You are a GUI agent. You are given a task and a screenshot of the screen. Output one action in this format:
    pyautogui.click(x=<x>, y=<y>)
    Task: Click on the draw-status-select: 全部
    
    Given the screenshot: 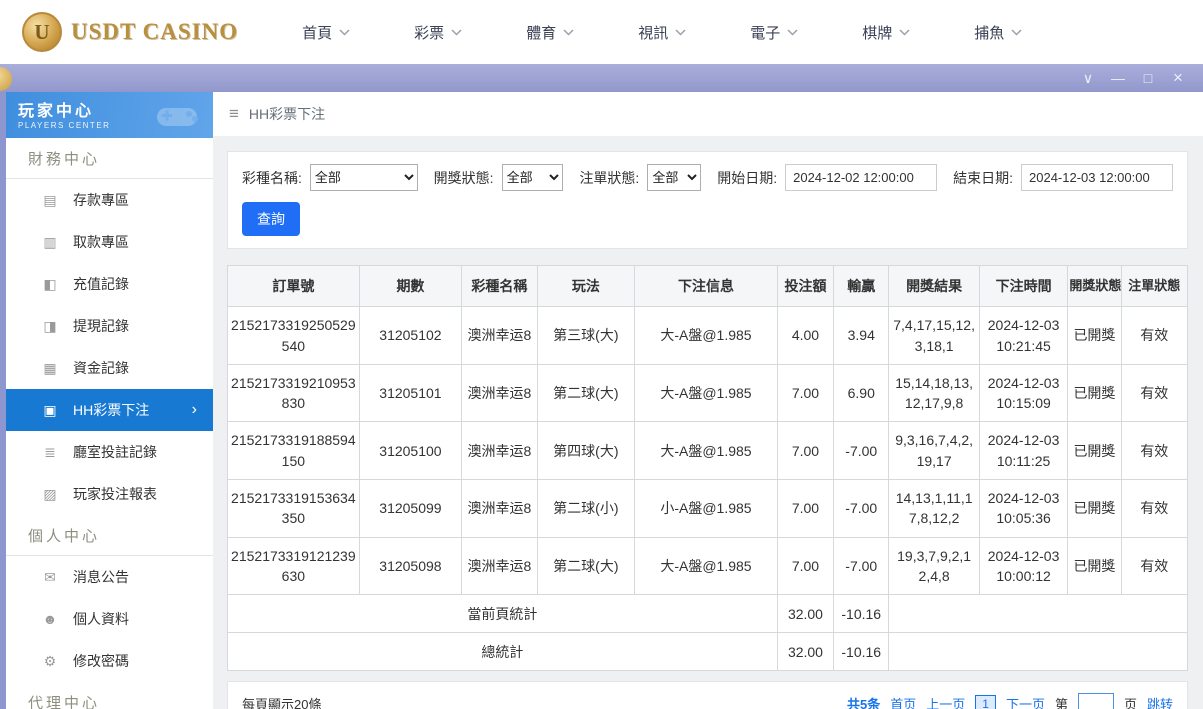 What is the action you would take?
    pyautogui.click(x=532, y=177)
    